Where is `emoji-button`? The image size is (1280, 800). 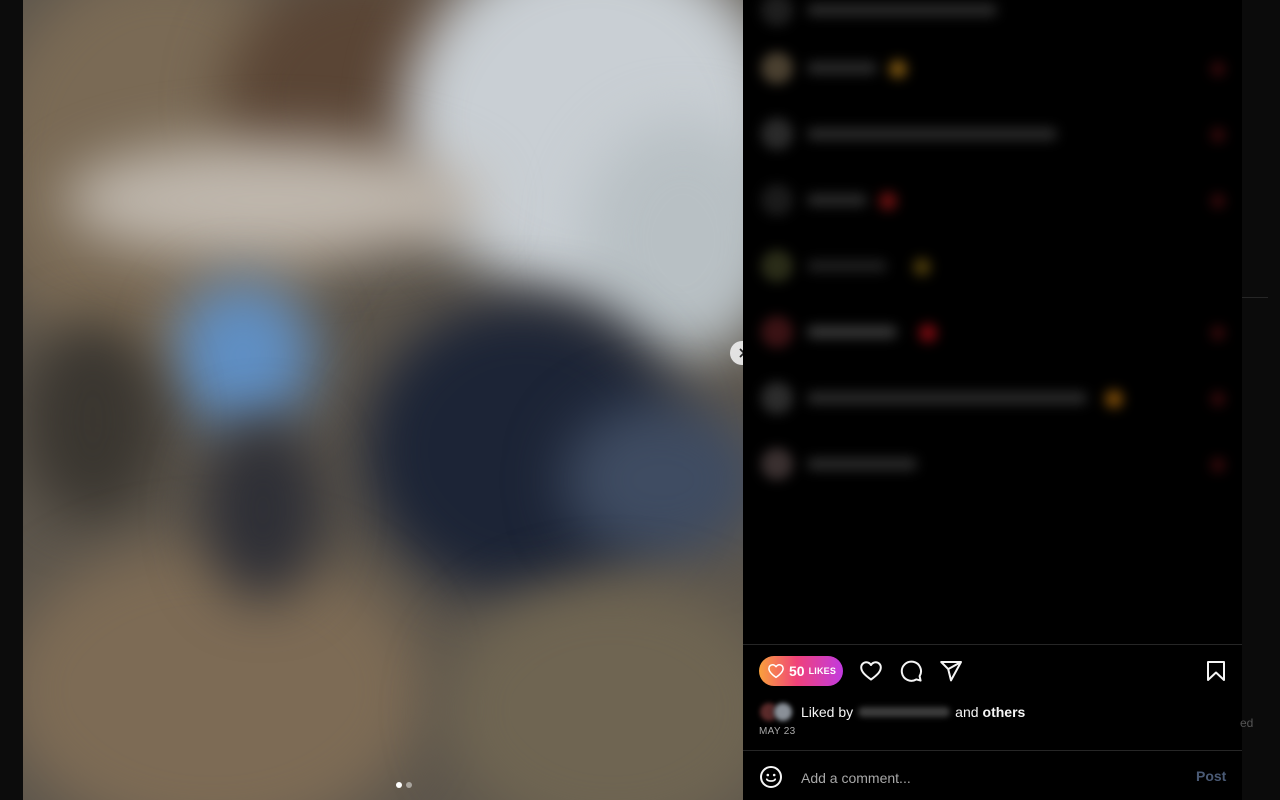 emoji-button is located at coordinates (771, 777).